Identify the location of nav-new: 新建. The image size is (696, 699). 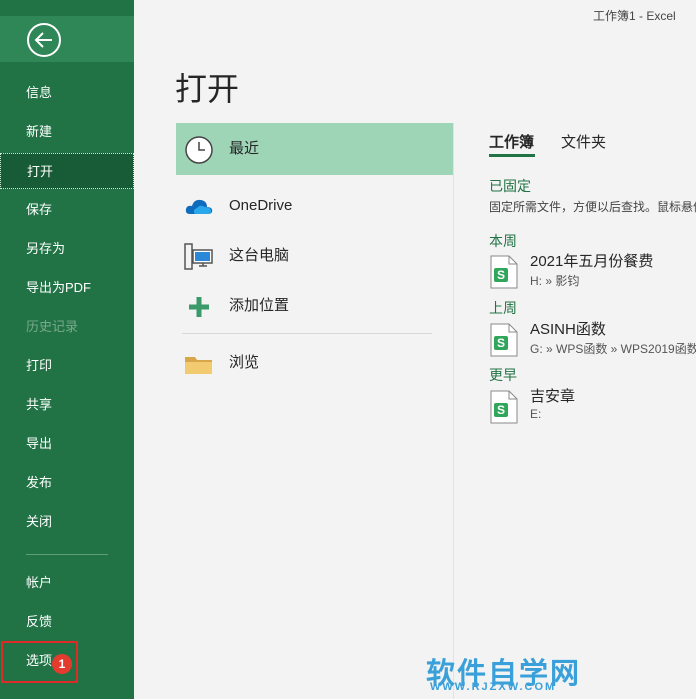
(67, 132).